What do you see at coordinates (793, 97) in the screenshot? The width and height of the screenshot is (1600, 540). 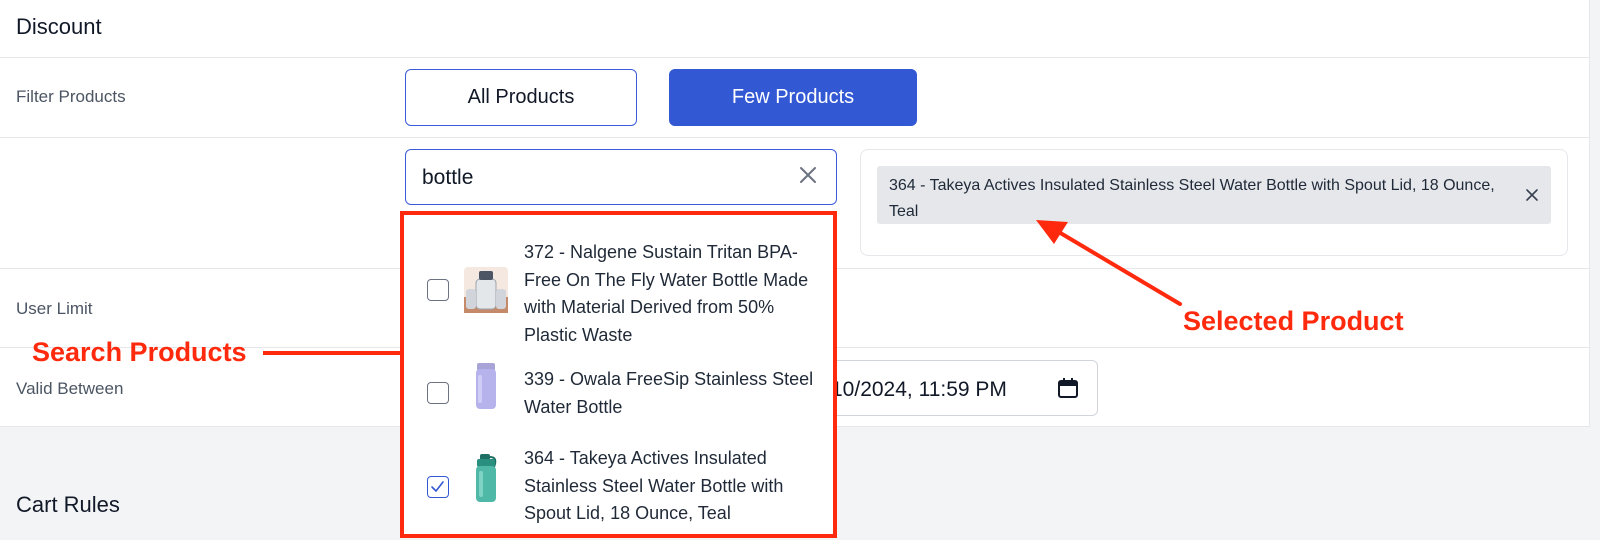 I see `few-products-button: Few Products` at bounding box center [793, 97].